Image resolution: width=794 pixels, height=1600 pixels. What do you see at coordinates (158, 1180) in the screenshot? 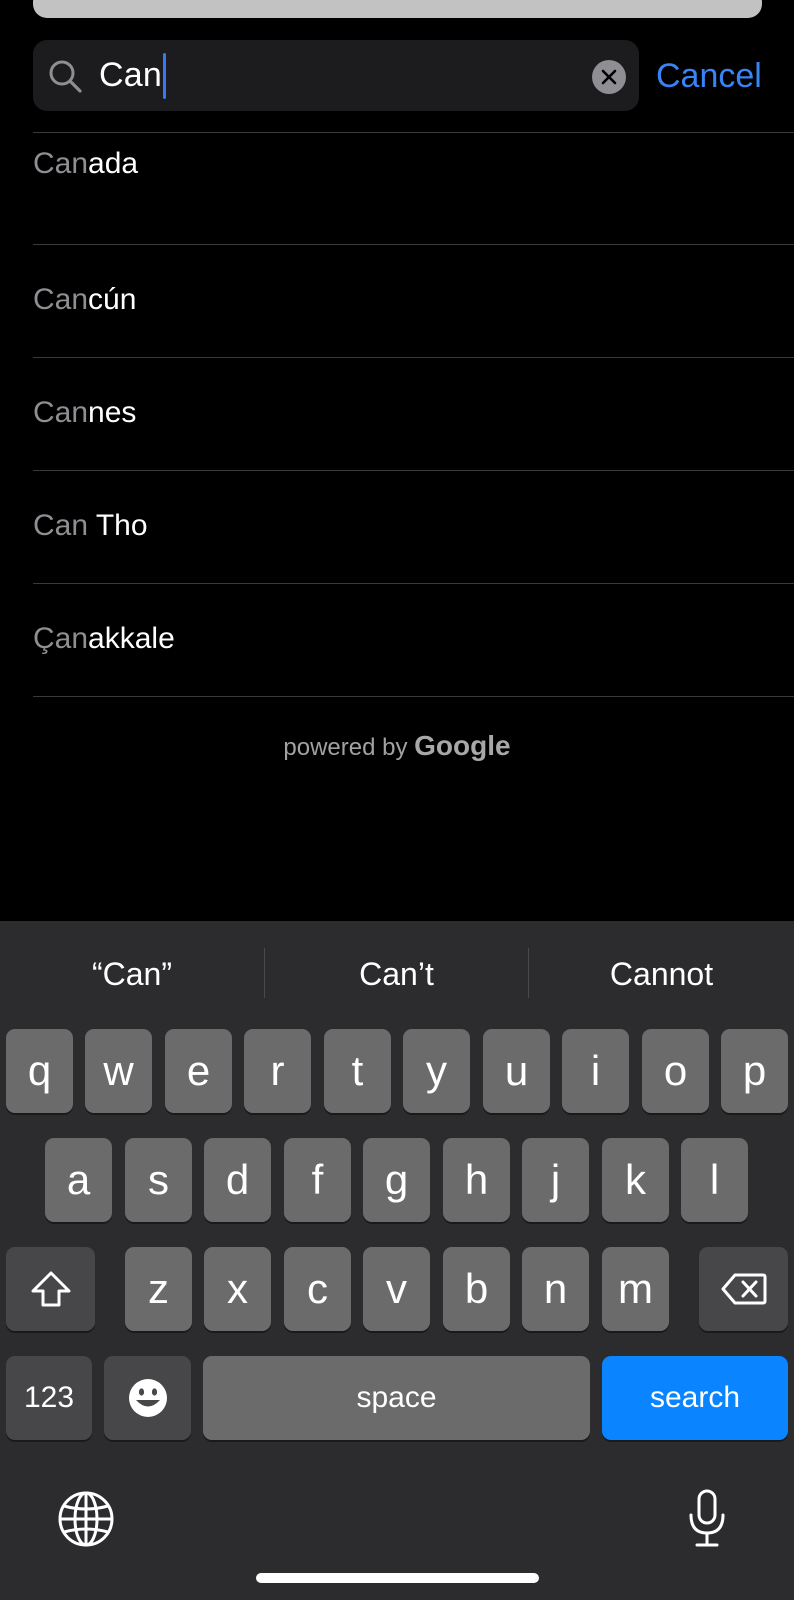
I see `key-s: s` at bounding box center [158, 1180].